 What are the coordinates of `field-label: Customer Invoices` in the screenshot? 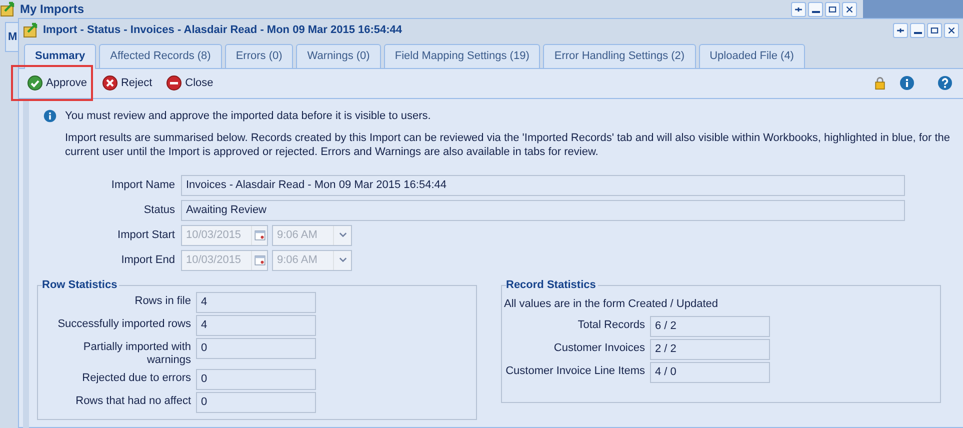 It's located at (599, 348).